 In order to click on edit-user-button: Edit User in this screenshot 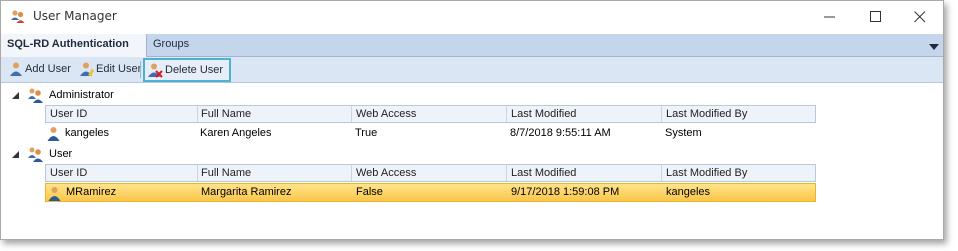, I will do `click(109, 69)`.